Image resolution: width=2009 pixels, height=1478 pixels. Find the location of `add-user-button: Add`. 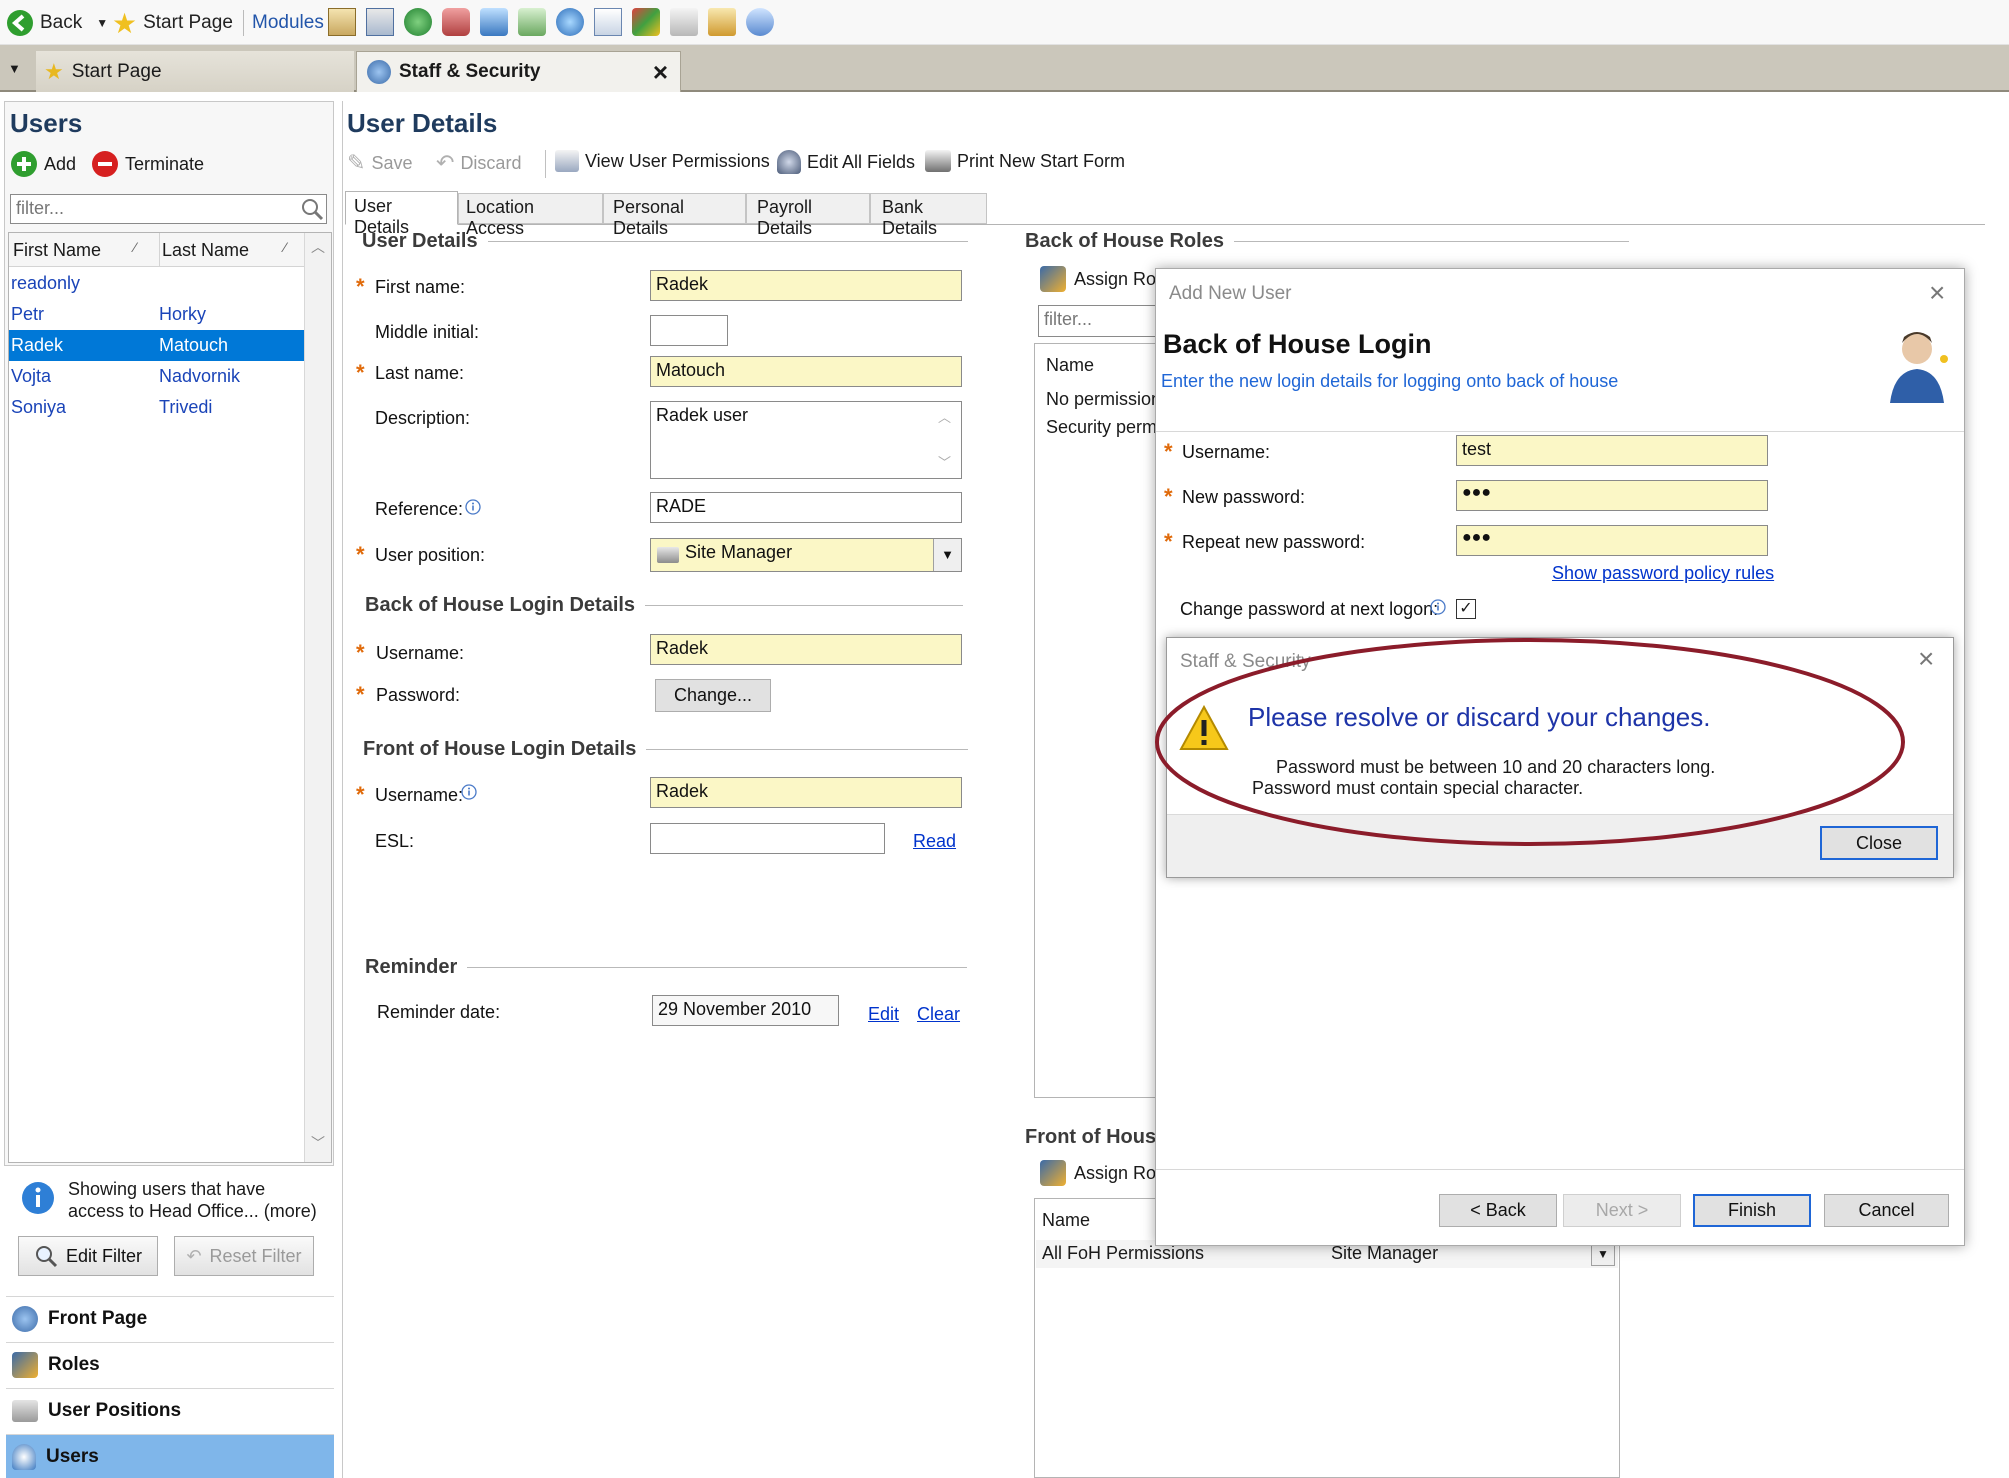

add-user-button: Add is located at coordinates (43, 164).